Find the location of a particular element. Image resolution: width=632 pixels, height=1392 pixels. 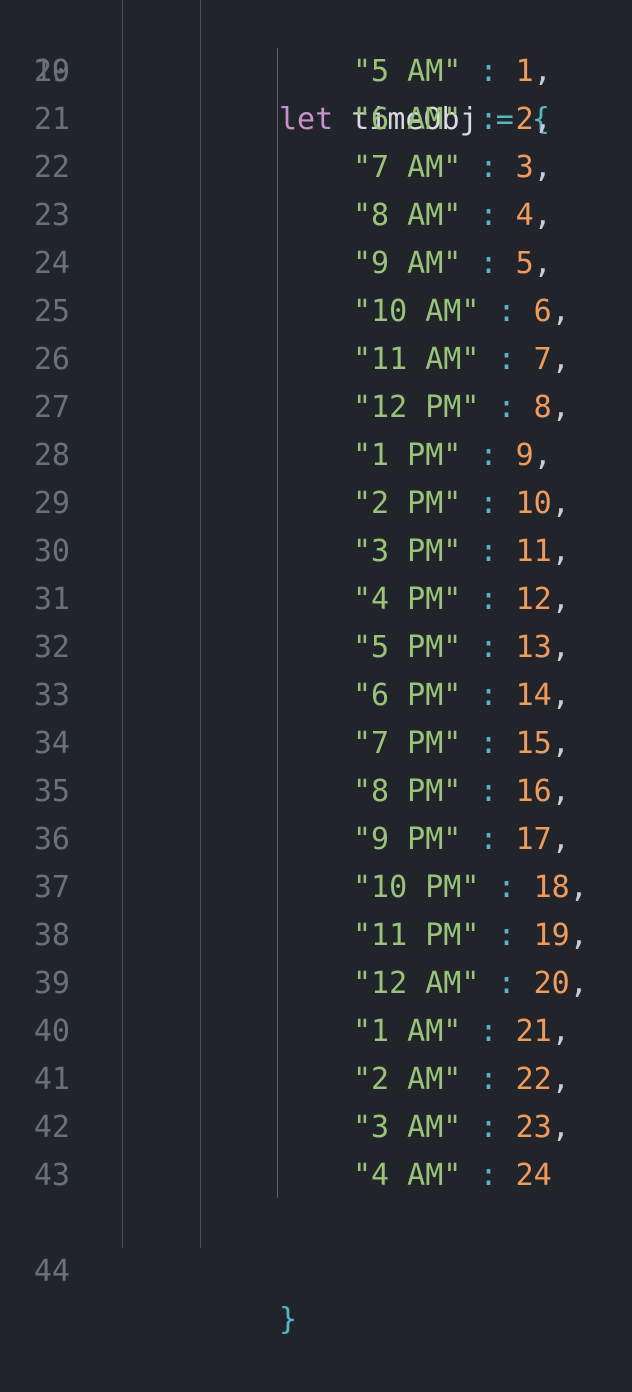

object-key: "9 PM" is located at coordinates (407, 839).